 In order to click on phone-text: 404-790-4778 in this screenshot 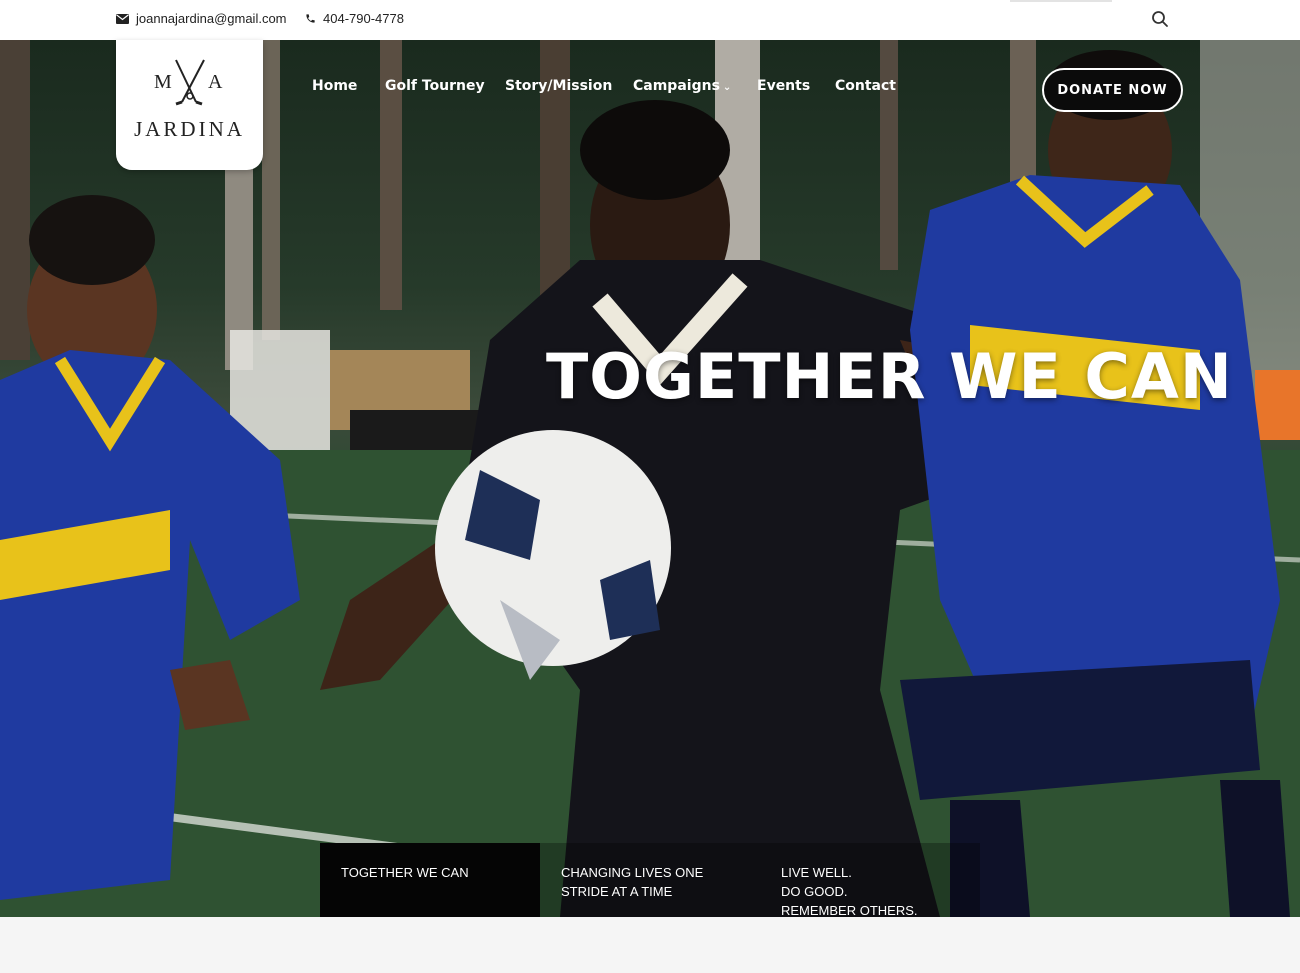, I will do `click(363, 18)`.